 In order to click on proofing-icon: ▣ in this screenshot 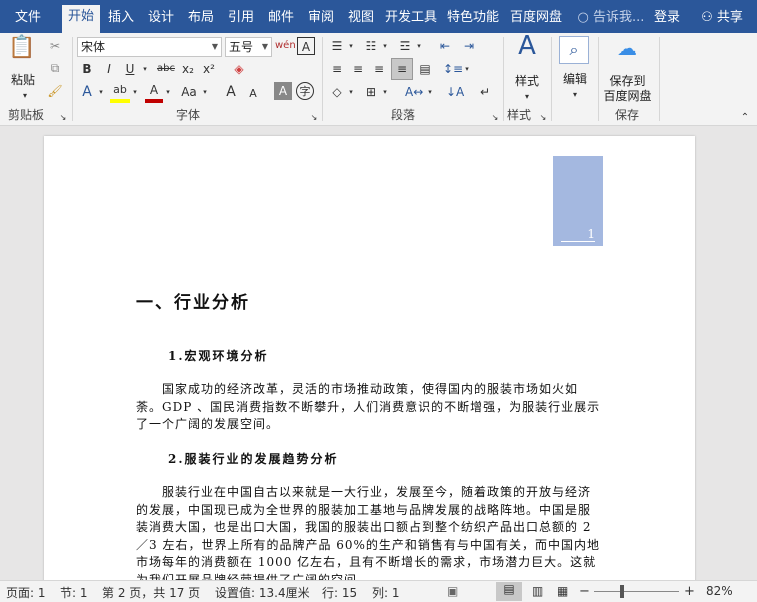, I will do `click(452, 591)`.